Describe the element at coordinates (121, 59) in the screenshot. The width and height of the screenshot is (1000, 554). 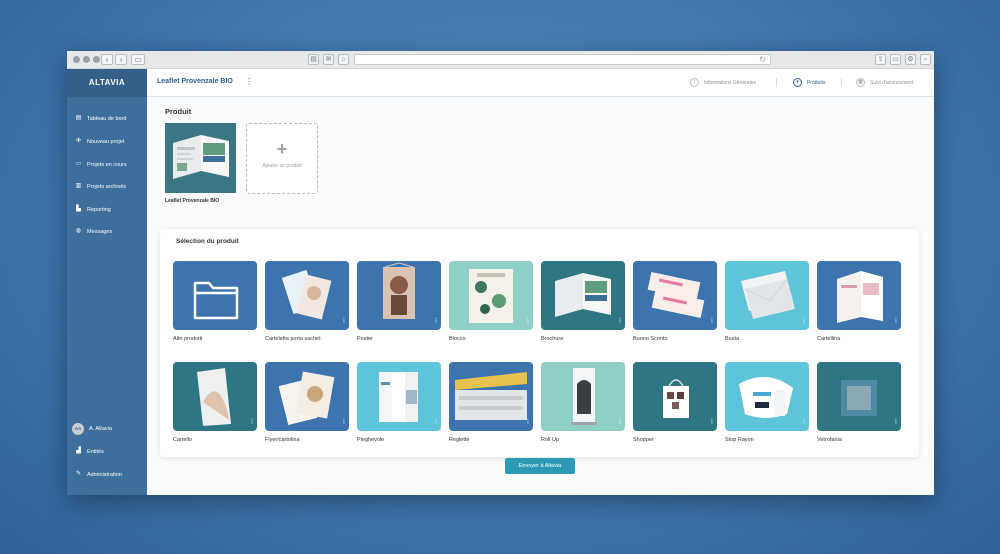
I see `forward-icon: ›` at that location.